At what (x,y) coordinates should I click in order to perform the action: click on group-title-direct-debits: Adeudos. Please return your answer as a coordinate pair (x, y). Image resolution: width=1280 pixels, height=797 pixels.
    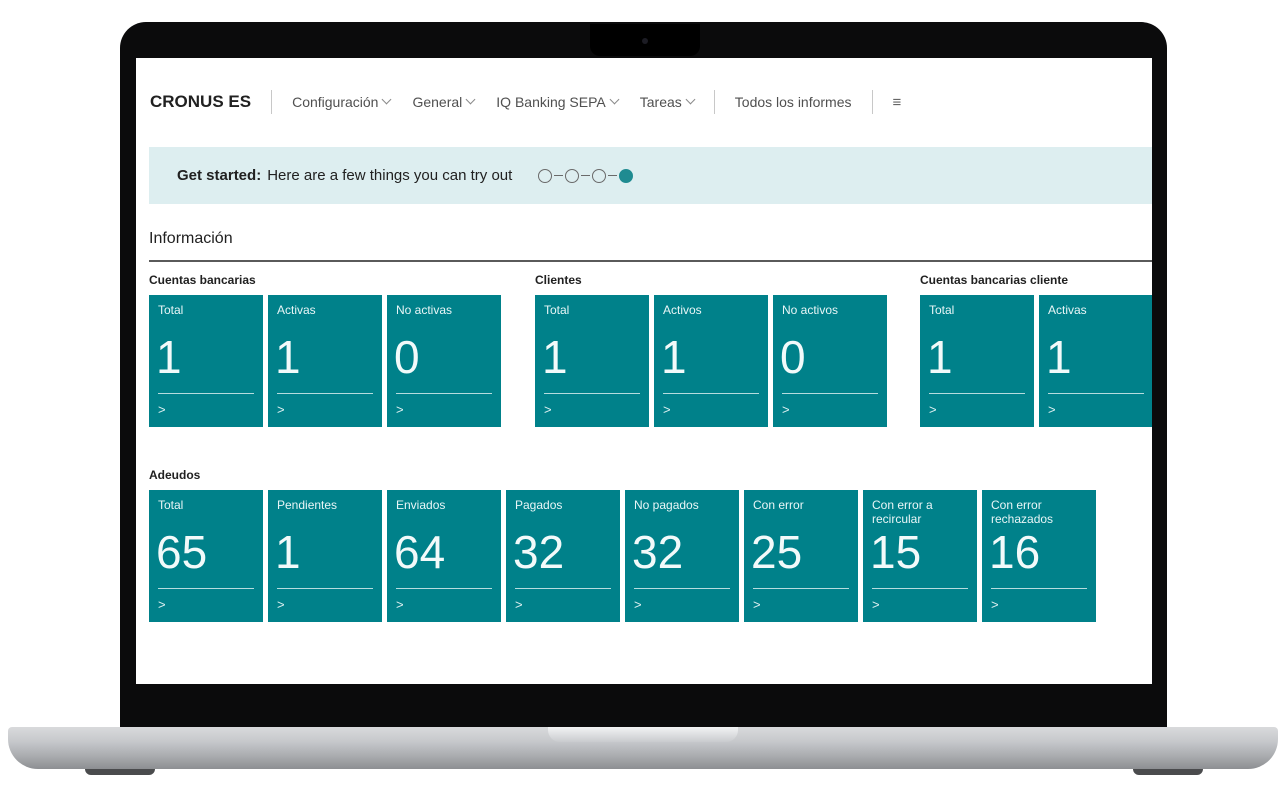
    Looking at the image, I should click on (175, 475).